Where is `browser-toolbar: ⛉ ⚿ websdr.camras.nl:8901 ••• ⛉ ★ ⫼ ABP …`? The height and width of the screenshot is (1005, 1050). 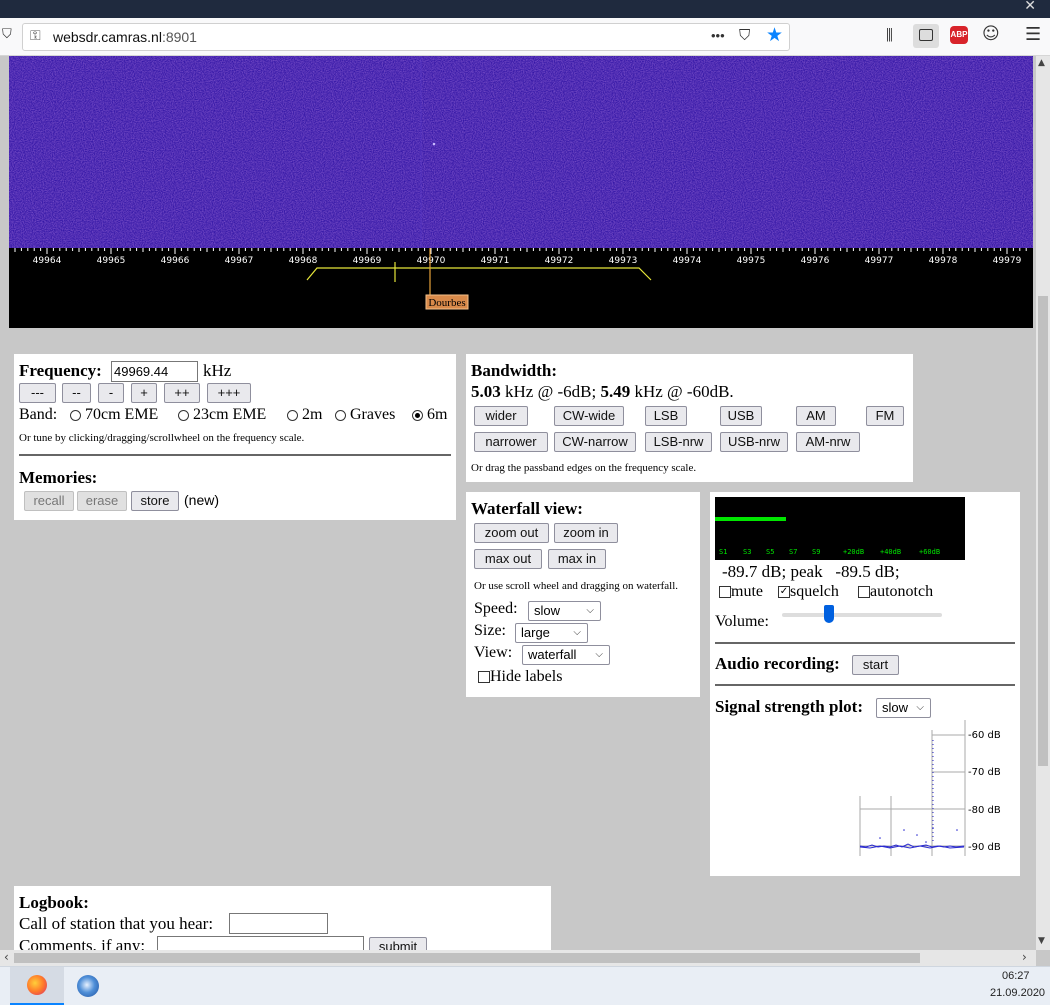 browser-toolbar: ⛉ ⚿ websdr.camras.nl:8901 ••• ⛉ ★ ⫼ ABP … is located at coordinates (525, 37).